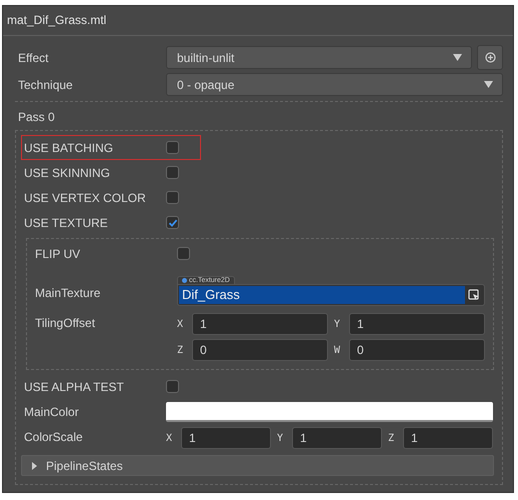 The image size is (518, 500). I want to click on property-label: USE TEXTURE, so click(66, 223).